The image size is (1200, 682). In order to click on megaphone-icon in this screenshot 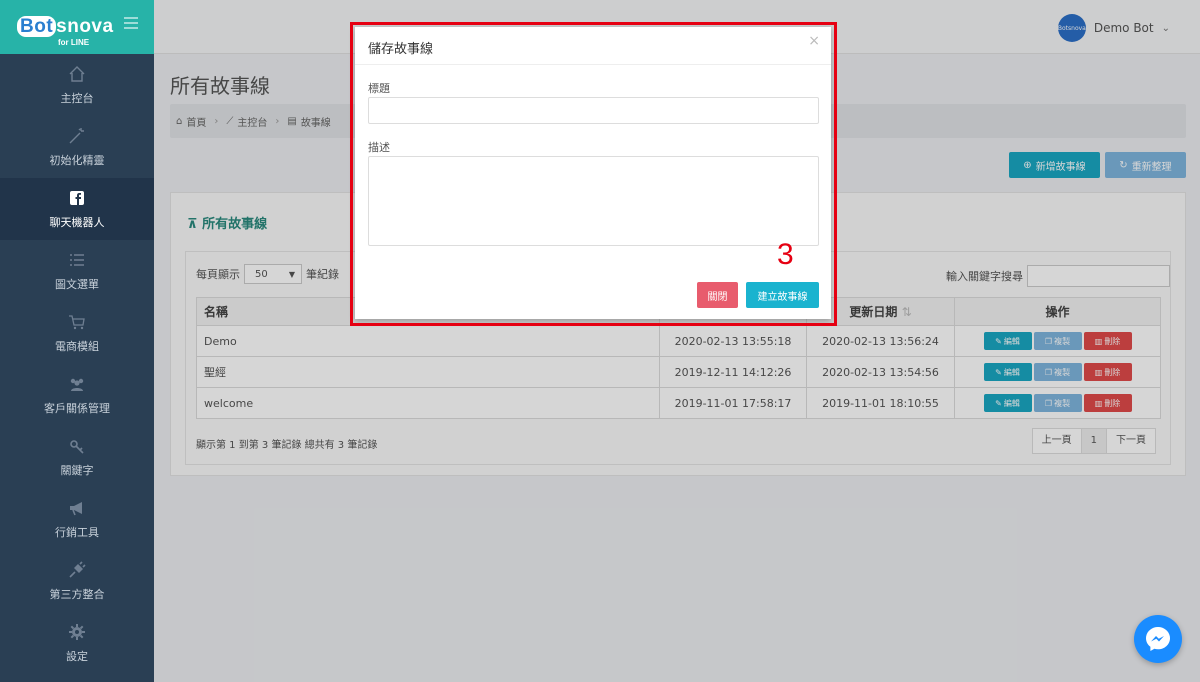, I will do `click(77, 508)`.